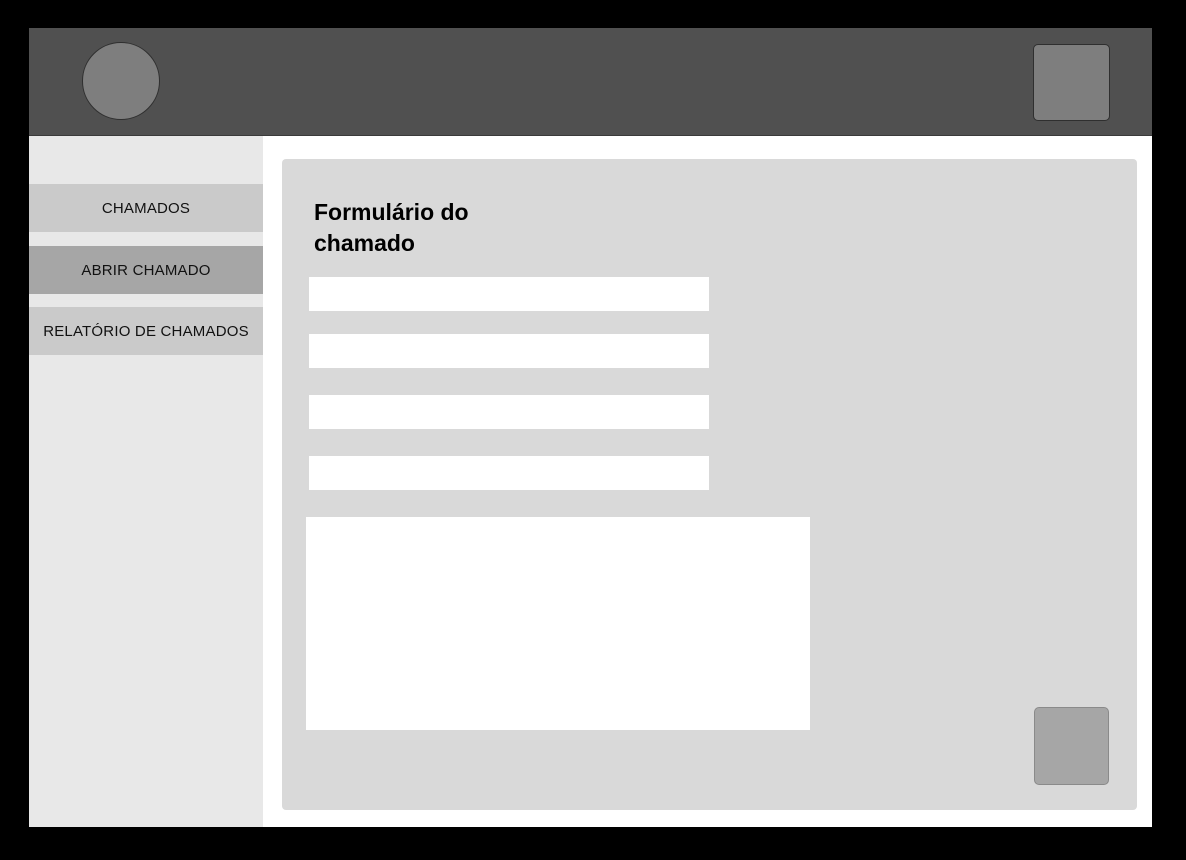 The image size is (1186, 860). What do you see at coordinates (146, 270) in the screenshot?
I see `sidebar-item-abrir-chamado: ABRIR CHAMADO` at bounding box center [146, 270].